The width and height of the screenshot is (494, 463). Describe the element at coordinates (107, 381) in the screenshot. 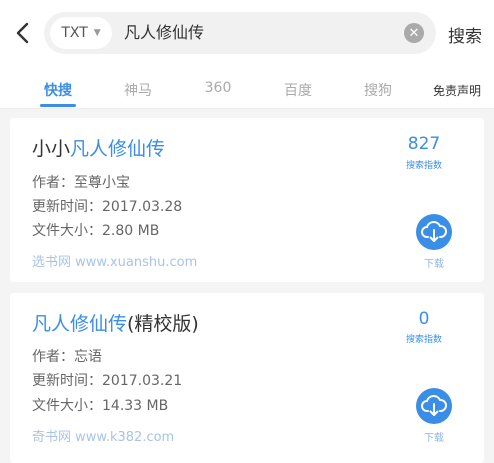

I see `result-updated: 更新时间：2017.03.21` at that location.